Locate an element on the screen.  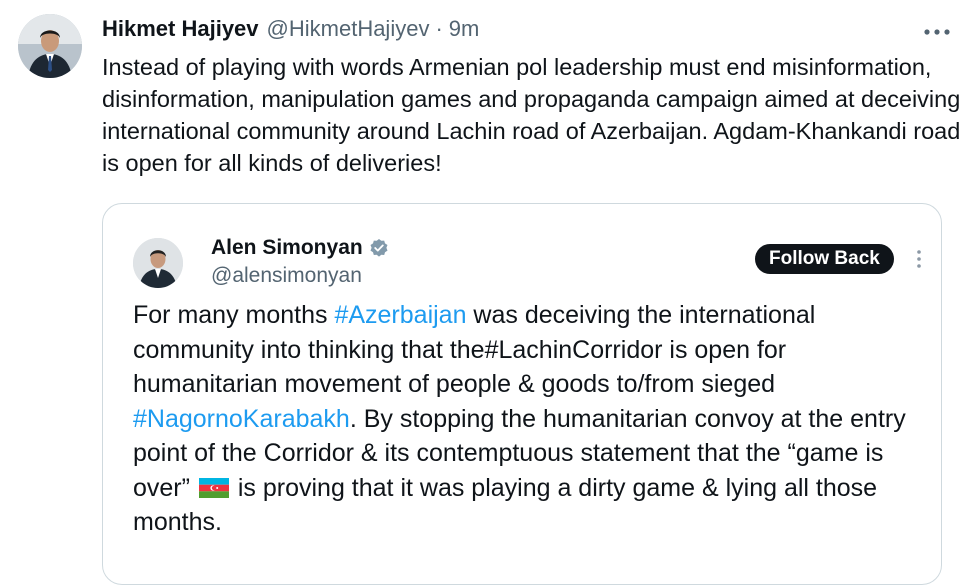
author-avatar is located at coordinates (50, 46).